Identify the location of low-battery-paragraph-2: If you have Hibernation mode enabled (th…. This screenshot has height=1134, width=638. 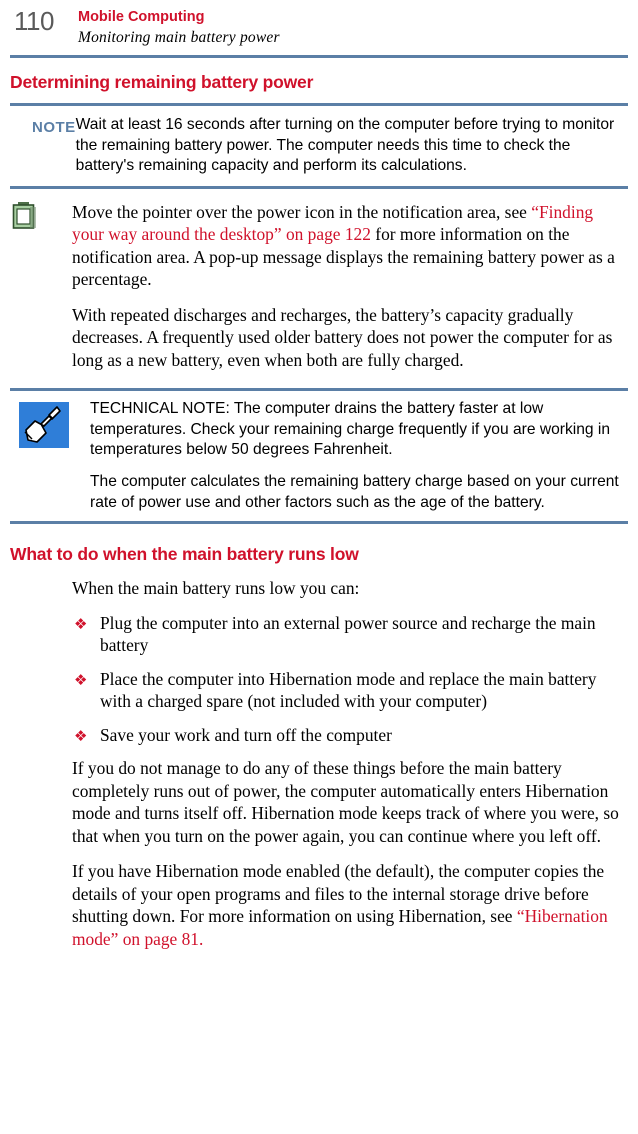
(350, 905).